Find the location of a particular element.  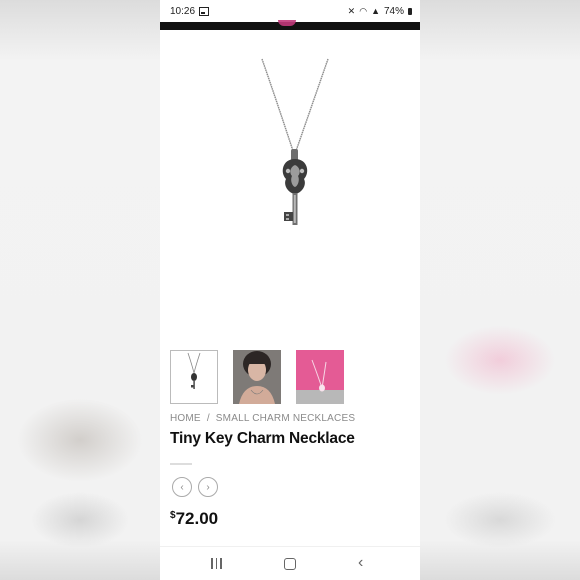

next-product-button: › is located at coordinates (208, 487).